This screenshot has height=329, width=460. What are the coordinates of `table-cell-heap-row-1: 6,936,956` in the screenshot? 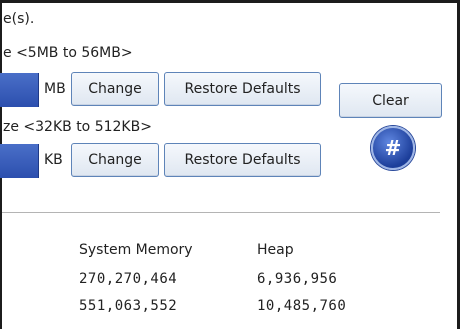 It's located at (297, 279).